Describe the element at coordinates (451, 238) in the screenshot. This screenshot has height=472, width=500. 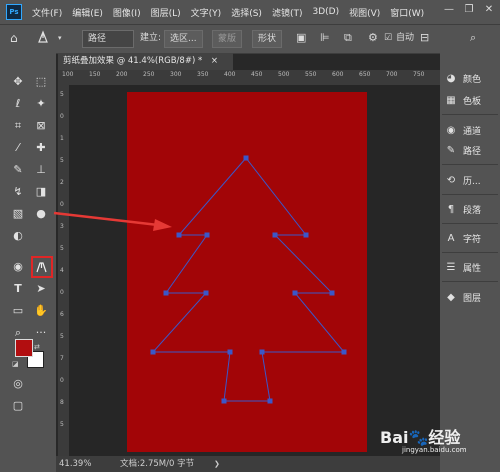
I see `character-icon: A` at that location.